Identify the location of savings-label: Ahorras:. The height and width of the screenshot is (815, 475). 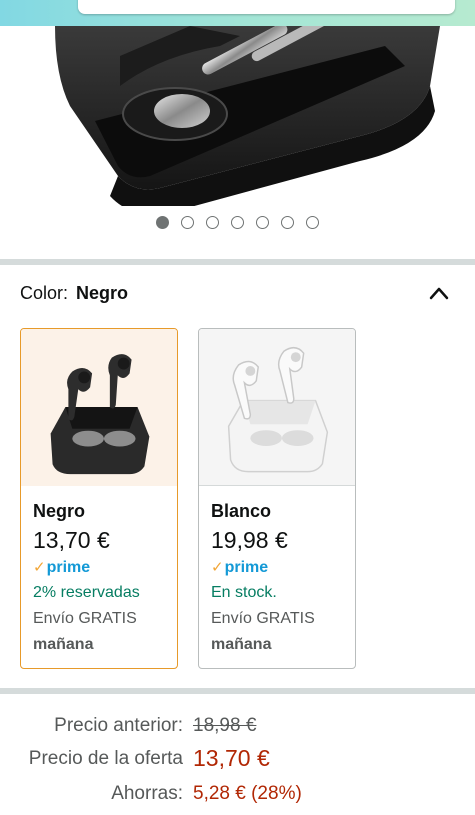
(147, 793).